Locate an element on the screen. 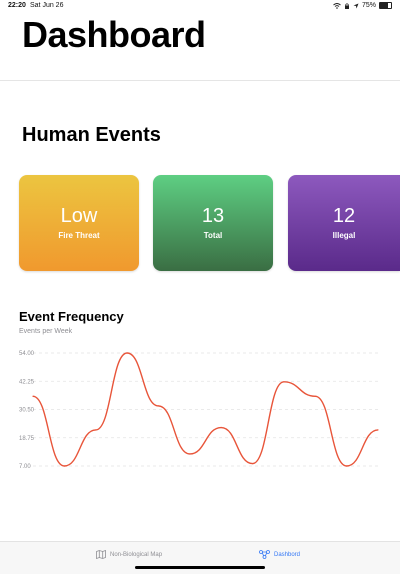 The height and width of the screenshot is (574, 400). battery-icon is located at coordinates (385, 5).